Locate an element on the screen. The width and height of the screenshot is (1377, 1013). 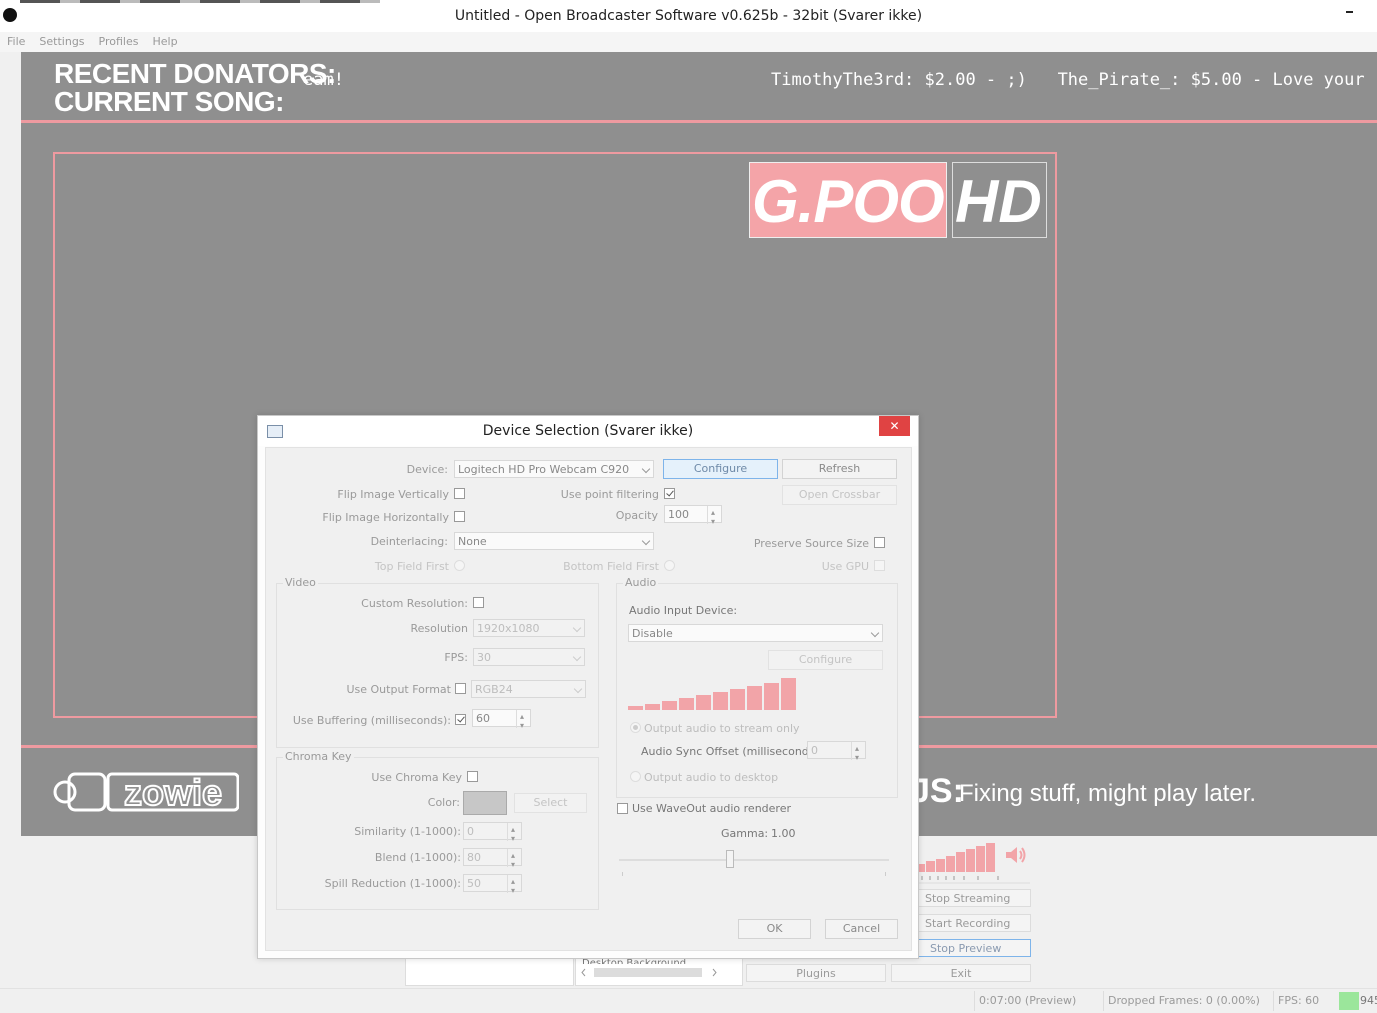
audio-configure-button: Configure is located at coordinates (825, 660).